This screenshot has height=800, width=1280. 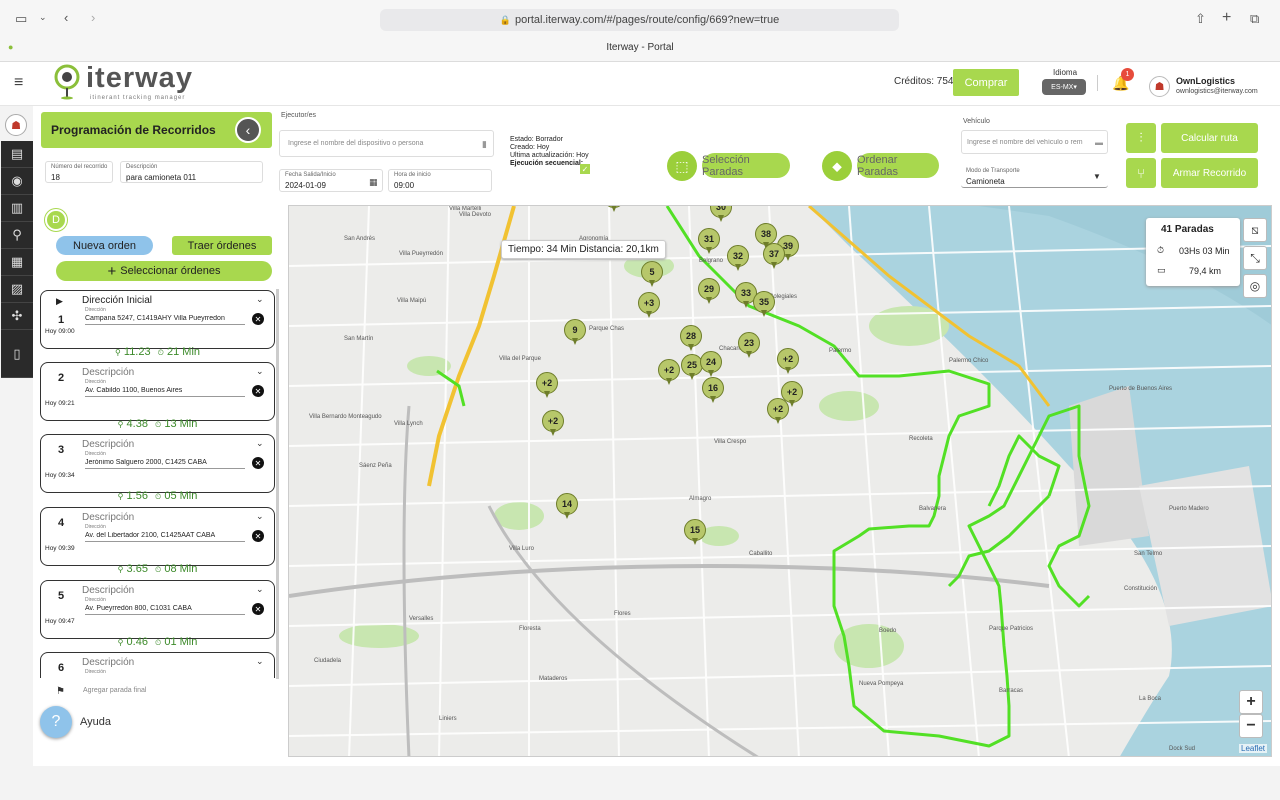 I want to click on help-label: Ayuda, so click(x=95, y=722).